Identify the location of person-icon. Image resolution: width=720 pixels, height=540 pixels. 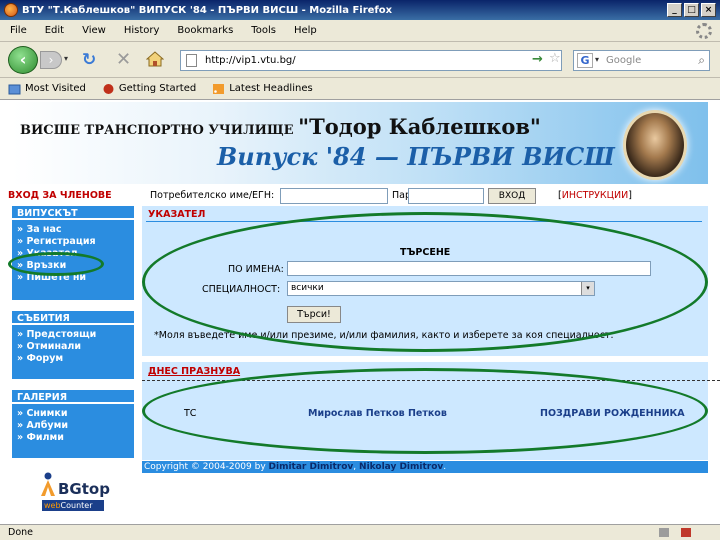
(48, 484).